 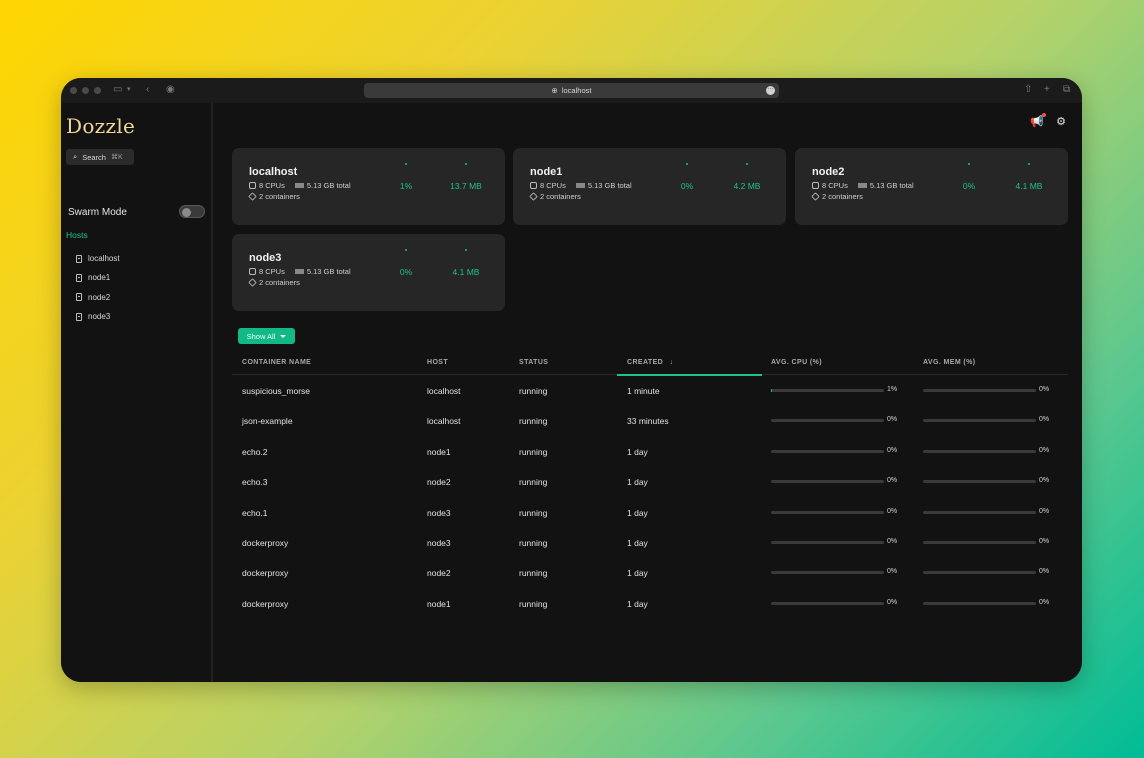 What do you see at coordinates (571, 90) in the screenshot?
I see `address-bar: ⊕ localhost ···` at bounding box center [571, 90].